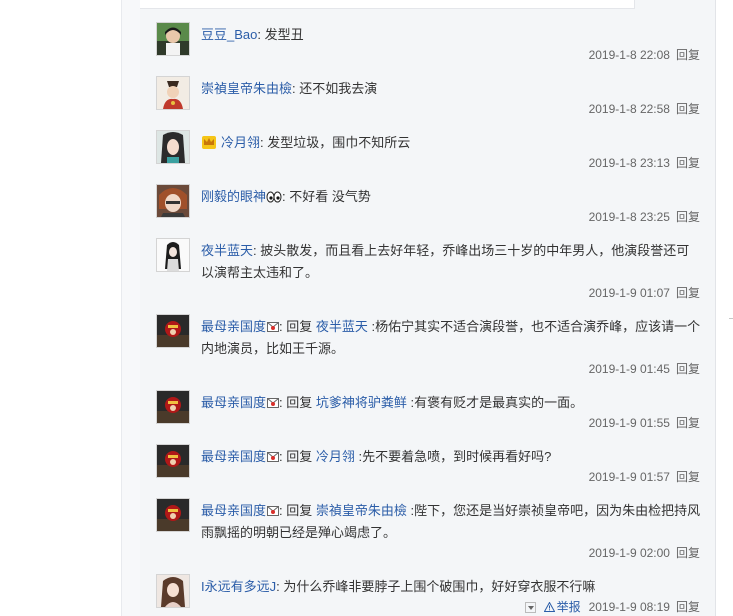 This screenshot has height=616, width=733. I want to click on replied-username: 坑爹神将驴粪鲜, so click(361, 402).